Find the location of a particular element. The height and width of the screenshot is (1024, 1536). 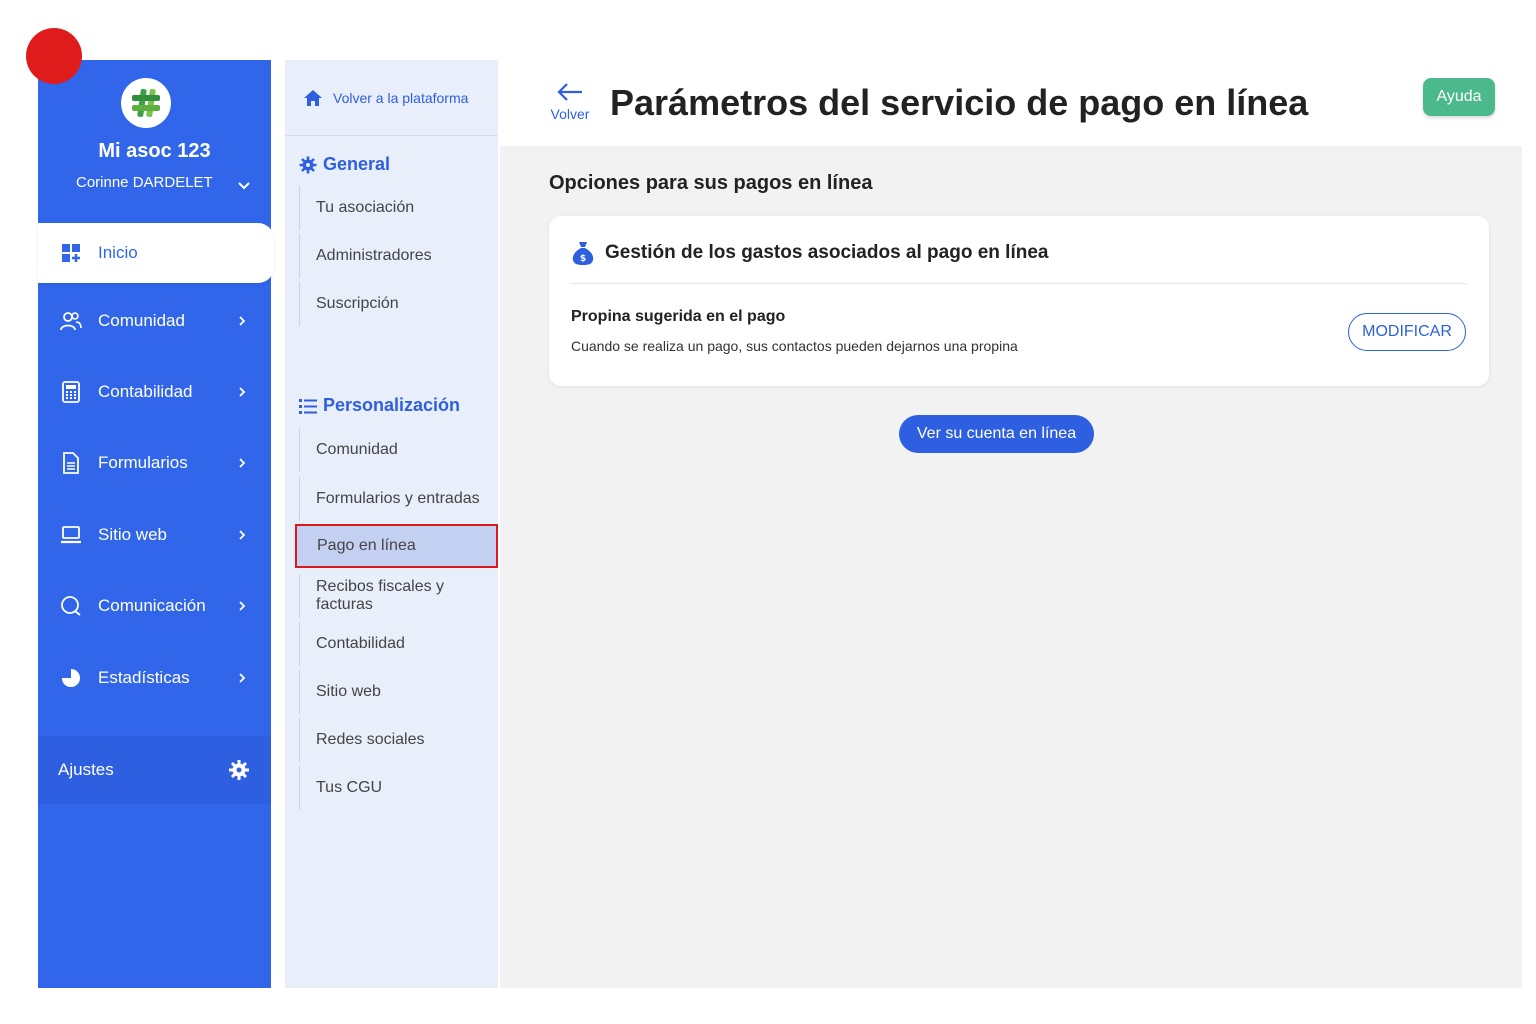

home-icon is located at coordinates (313, 97).